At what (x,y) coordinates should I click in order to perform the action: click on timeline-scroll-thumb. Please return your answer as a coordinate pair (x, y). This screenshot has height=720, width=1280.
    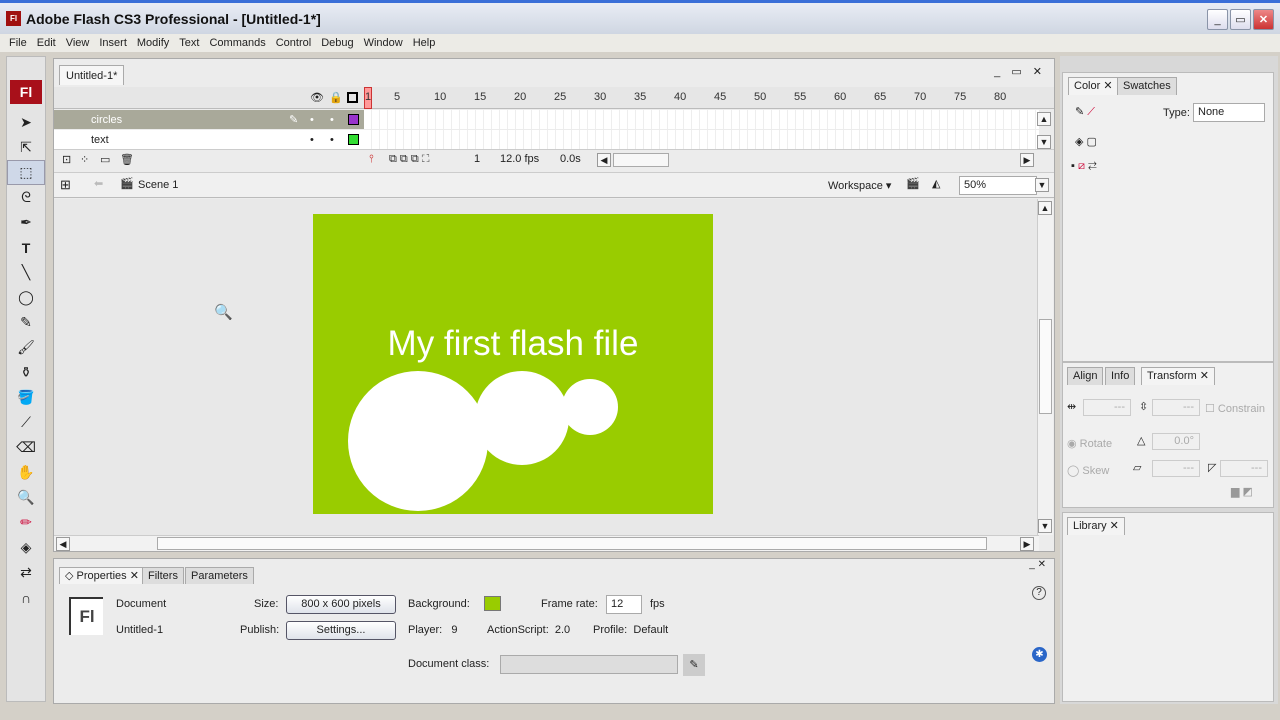
    Looking at the image, I should click on (641, 160).